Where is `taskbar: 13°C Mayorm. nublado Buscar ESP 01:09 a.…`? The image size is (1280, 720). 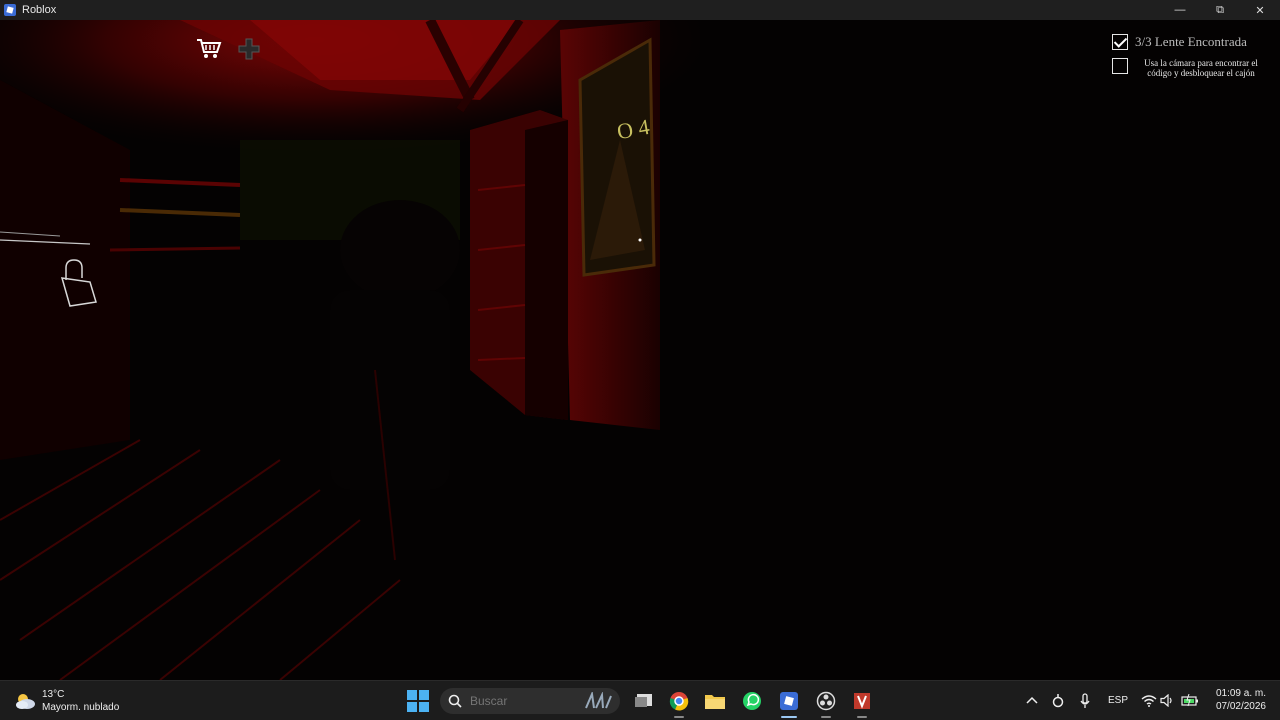 taskbar: 13°C Mayorm. nublado Buscar ESP 01:09 a.… is located at coordinates (640, 700).